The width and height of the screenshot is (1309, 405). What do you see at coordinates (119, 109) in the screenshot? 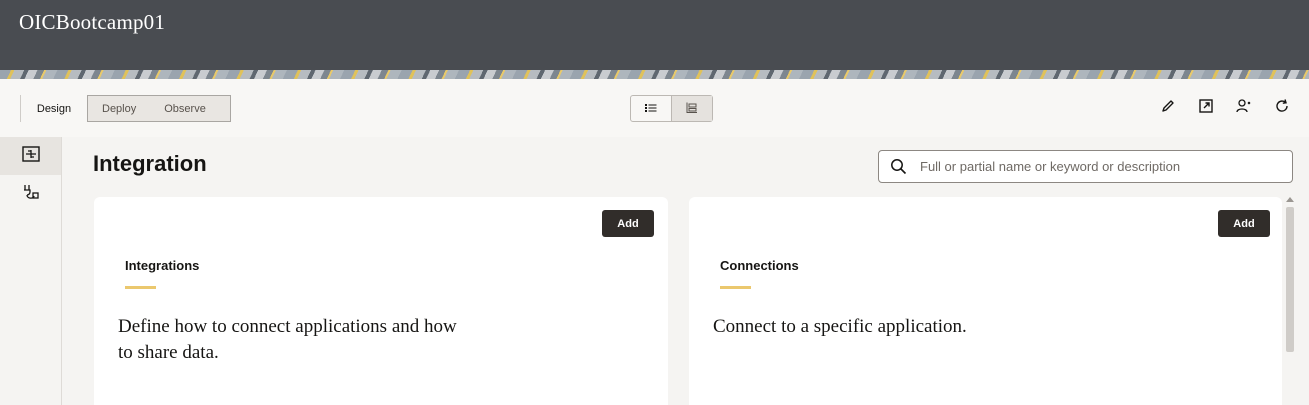
I see `tab-deploy: Deploy` at bounding box center [119, 109].